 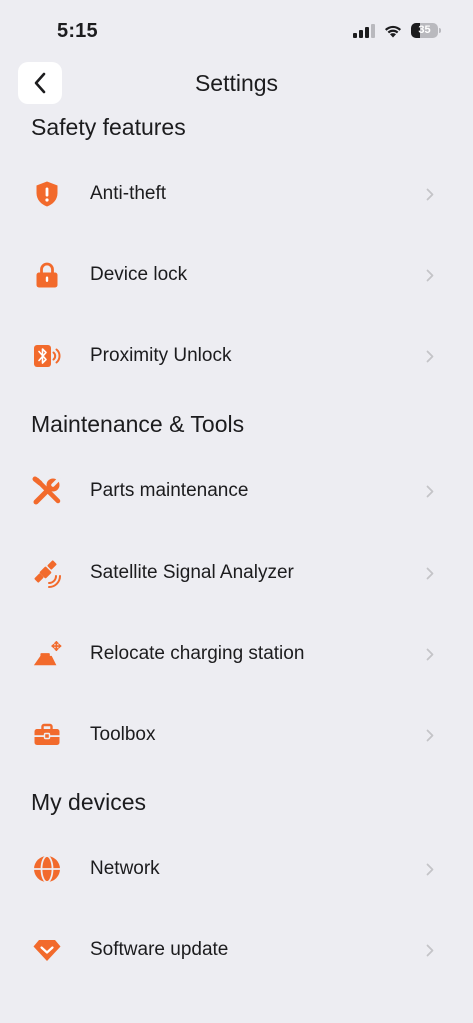 I want to click on settings-item-proximity-unlock: Proximity Unlock, so click(x=236, y=356).